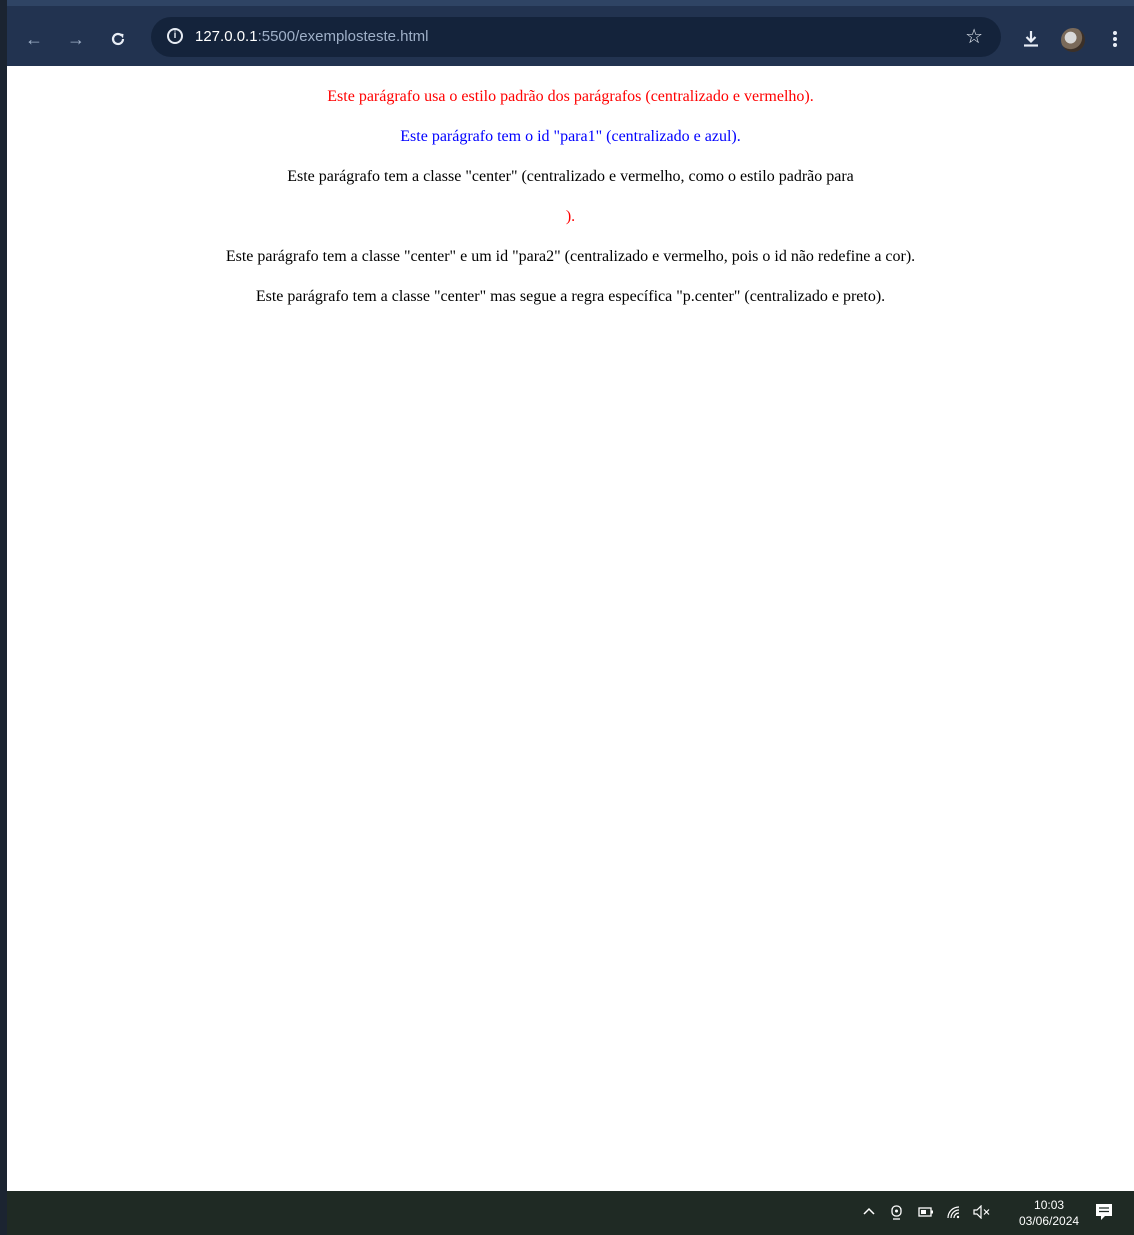  I want to click on url-path: :5500/exemplosteste.html, so click(343, 36).